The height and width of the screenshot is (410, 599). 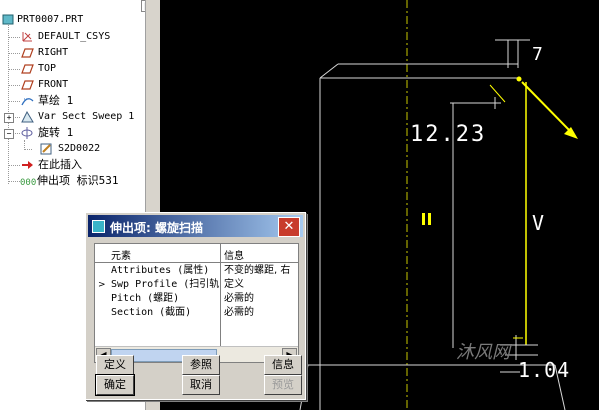 I want to click on dialog-title-bar: 伸出项: 螺旋扫描 ✕, so click(x=195, y=226).